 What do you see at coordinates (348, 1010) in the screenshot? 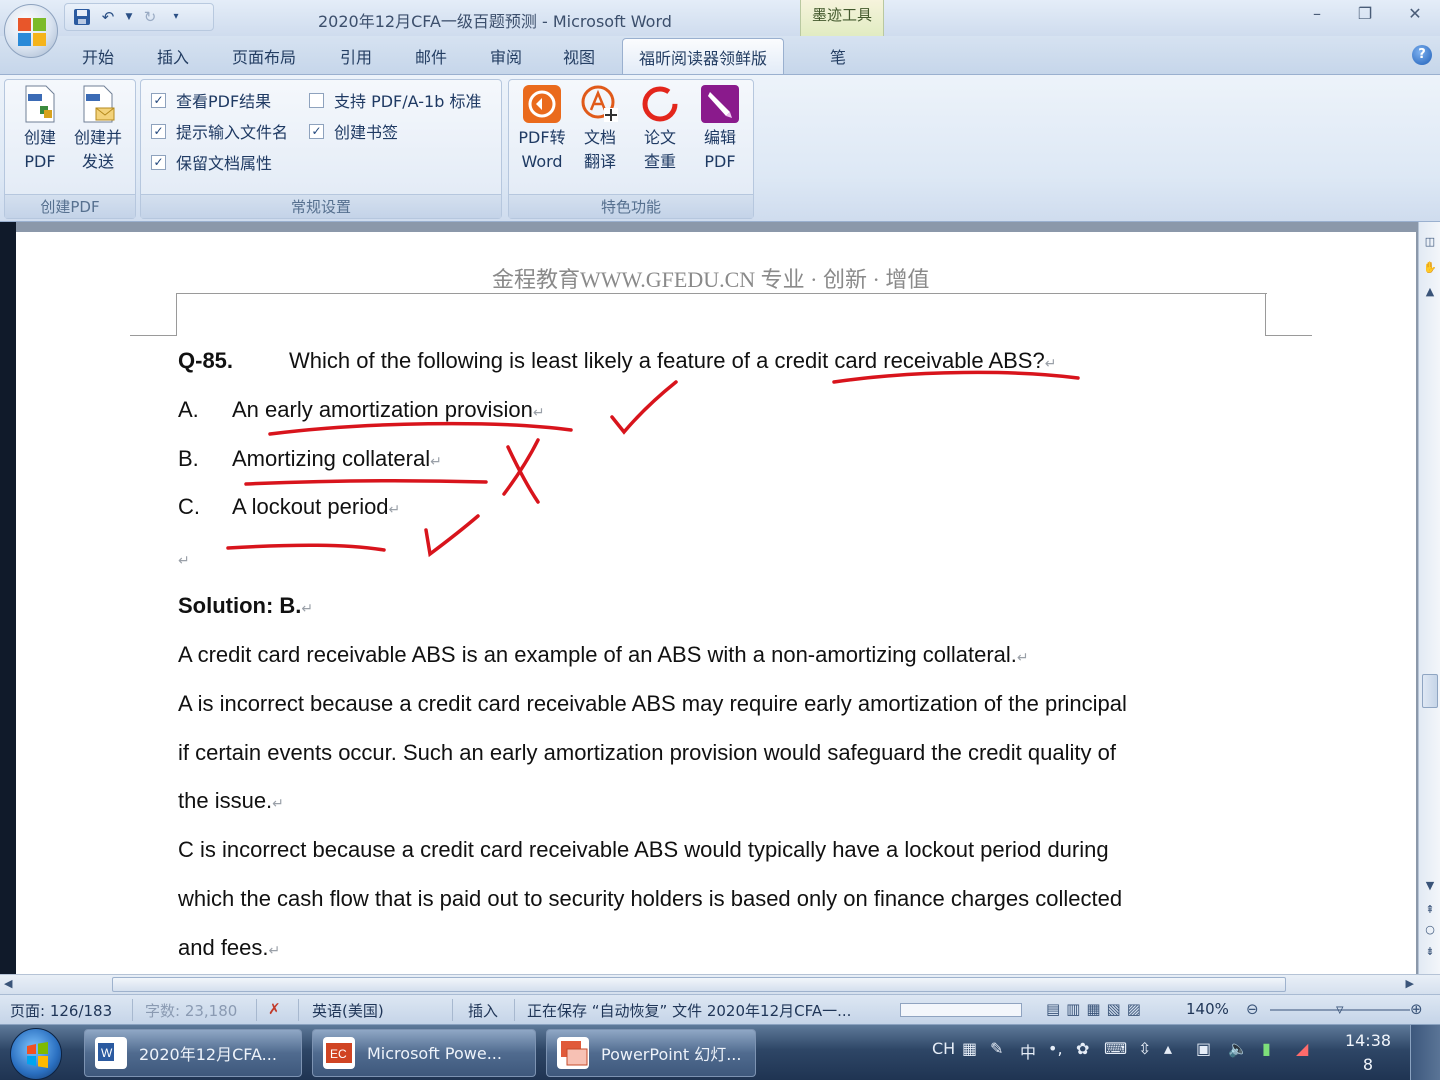
I see `status-language: 英语(美国)` at bounding box center [348, 1010].